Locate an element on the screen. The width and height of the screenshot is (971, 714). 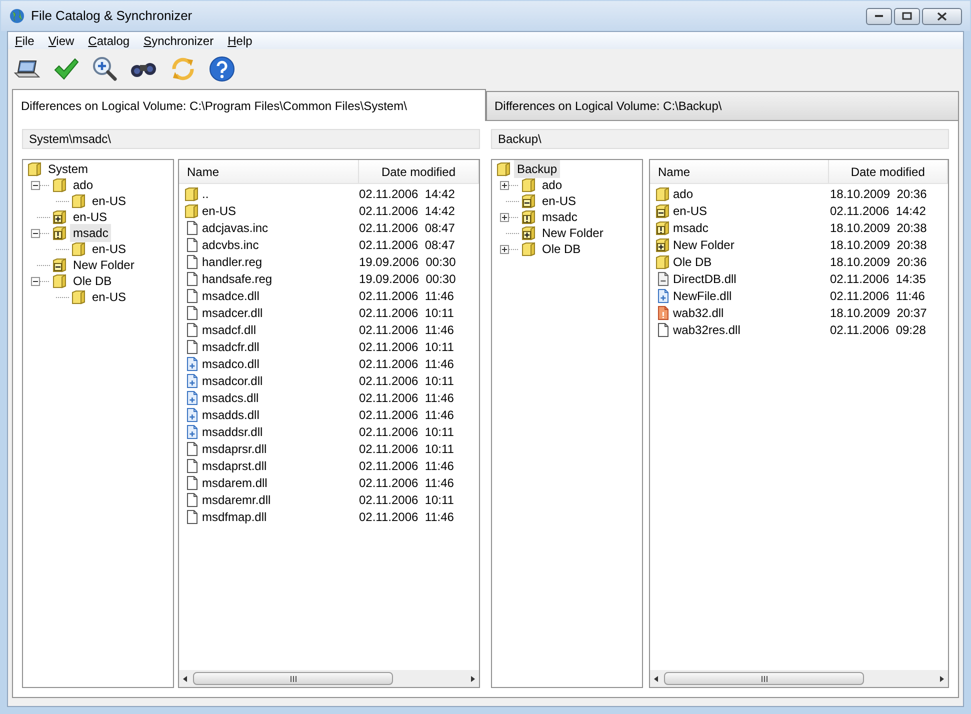
date-modified: 02.11.2006 09:28 is located at coordinates (878, 330).